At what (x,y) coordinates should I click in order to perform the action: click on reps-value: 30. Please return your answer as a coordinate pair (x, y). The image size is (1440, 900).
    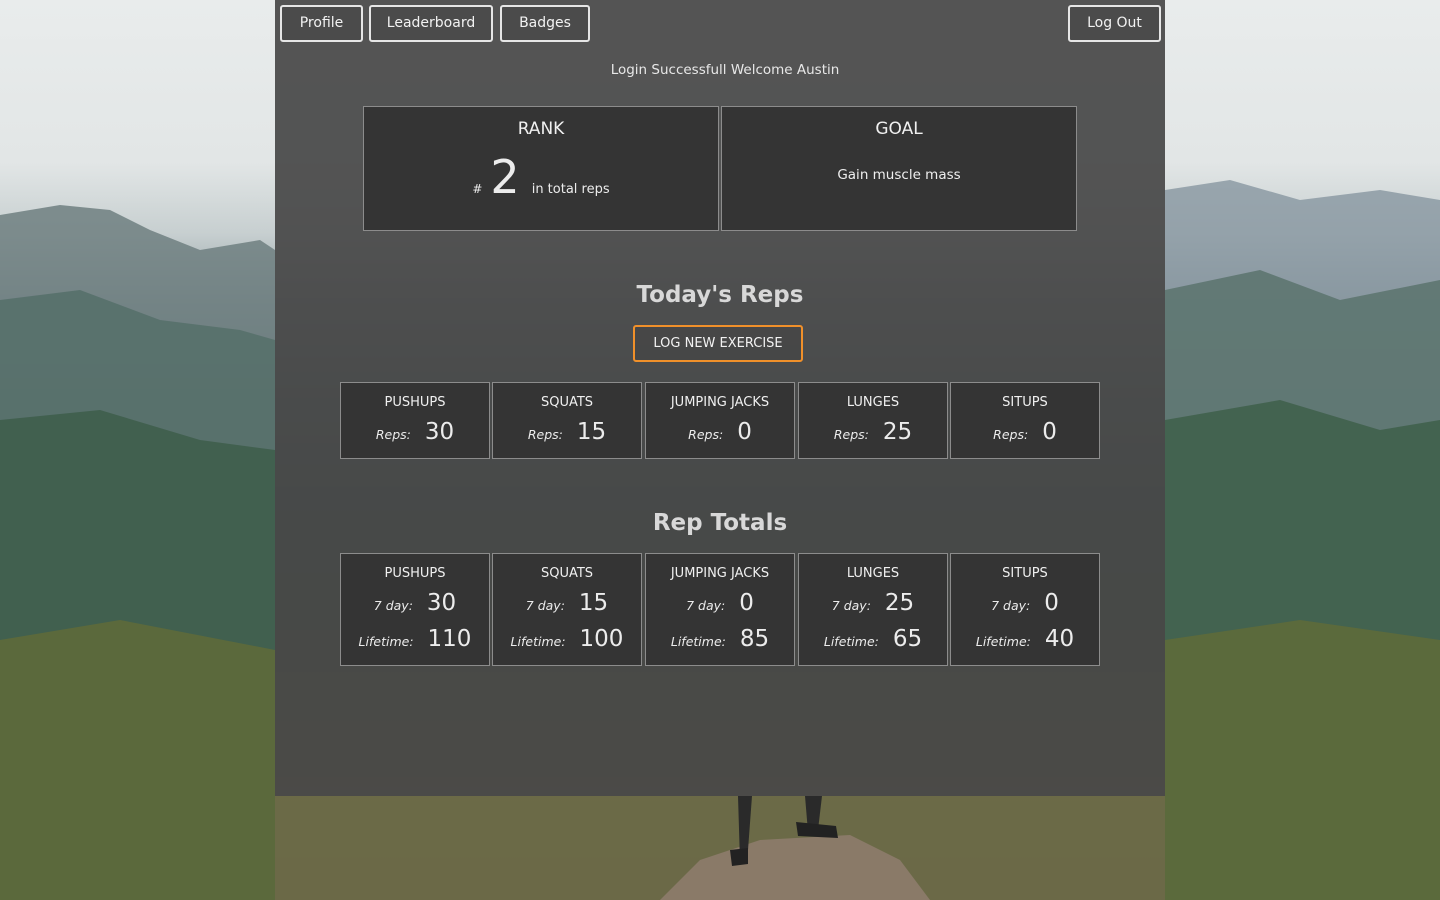
    Looking at the image, I should click on (439, 432).